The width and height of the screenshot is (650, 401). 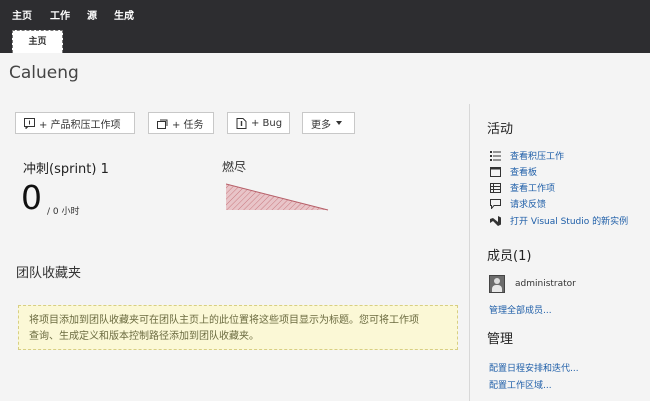 What do you see at coordinates (162, 124) in the screenshot?
I see `task-icon` at bounding box center [162, 124].